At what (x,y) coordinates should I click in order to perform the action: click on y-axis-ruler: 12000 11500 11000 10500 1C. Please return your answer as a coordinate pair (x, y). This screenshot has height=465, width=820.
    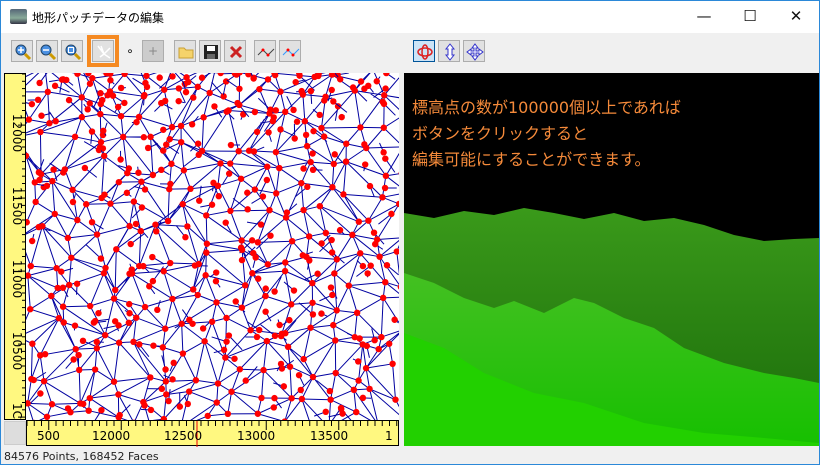
    Looking at the image, I should click on (15, 246).